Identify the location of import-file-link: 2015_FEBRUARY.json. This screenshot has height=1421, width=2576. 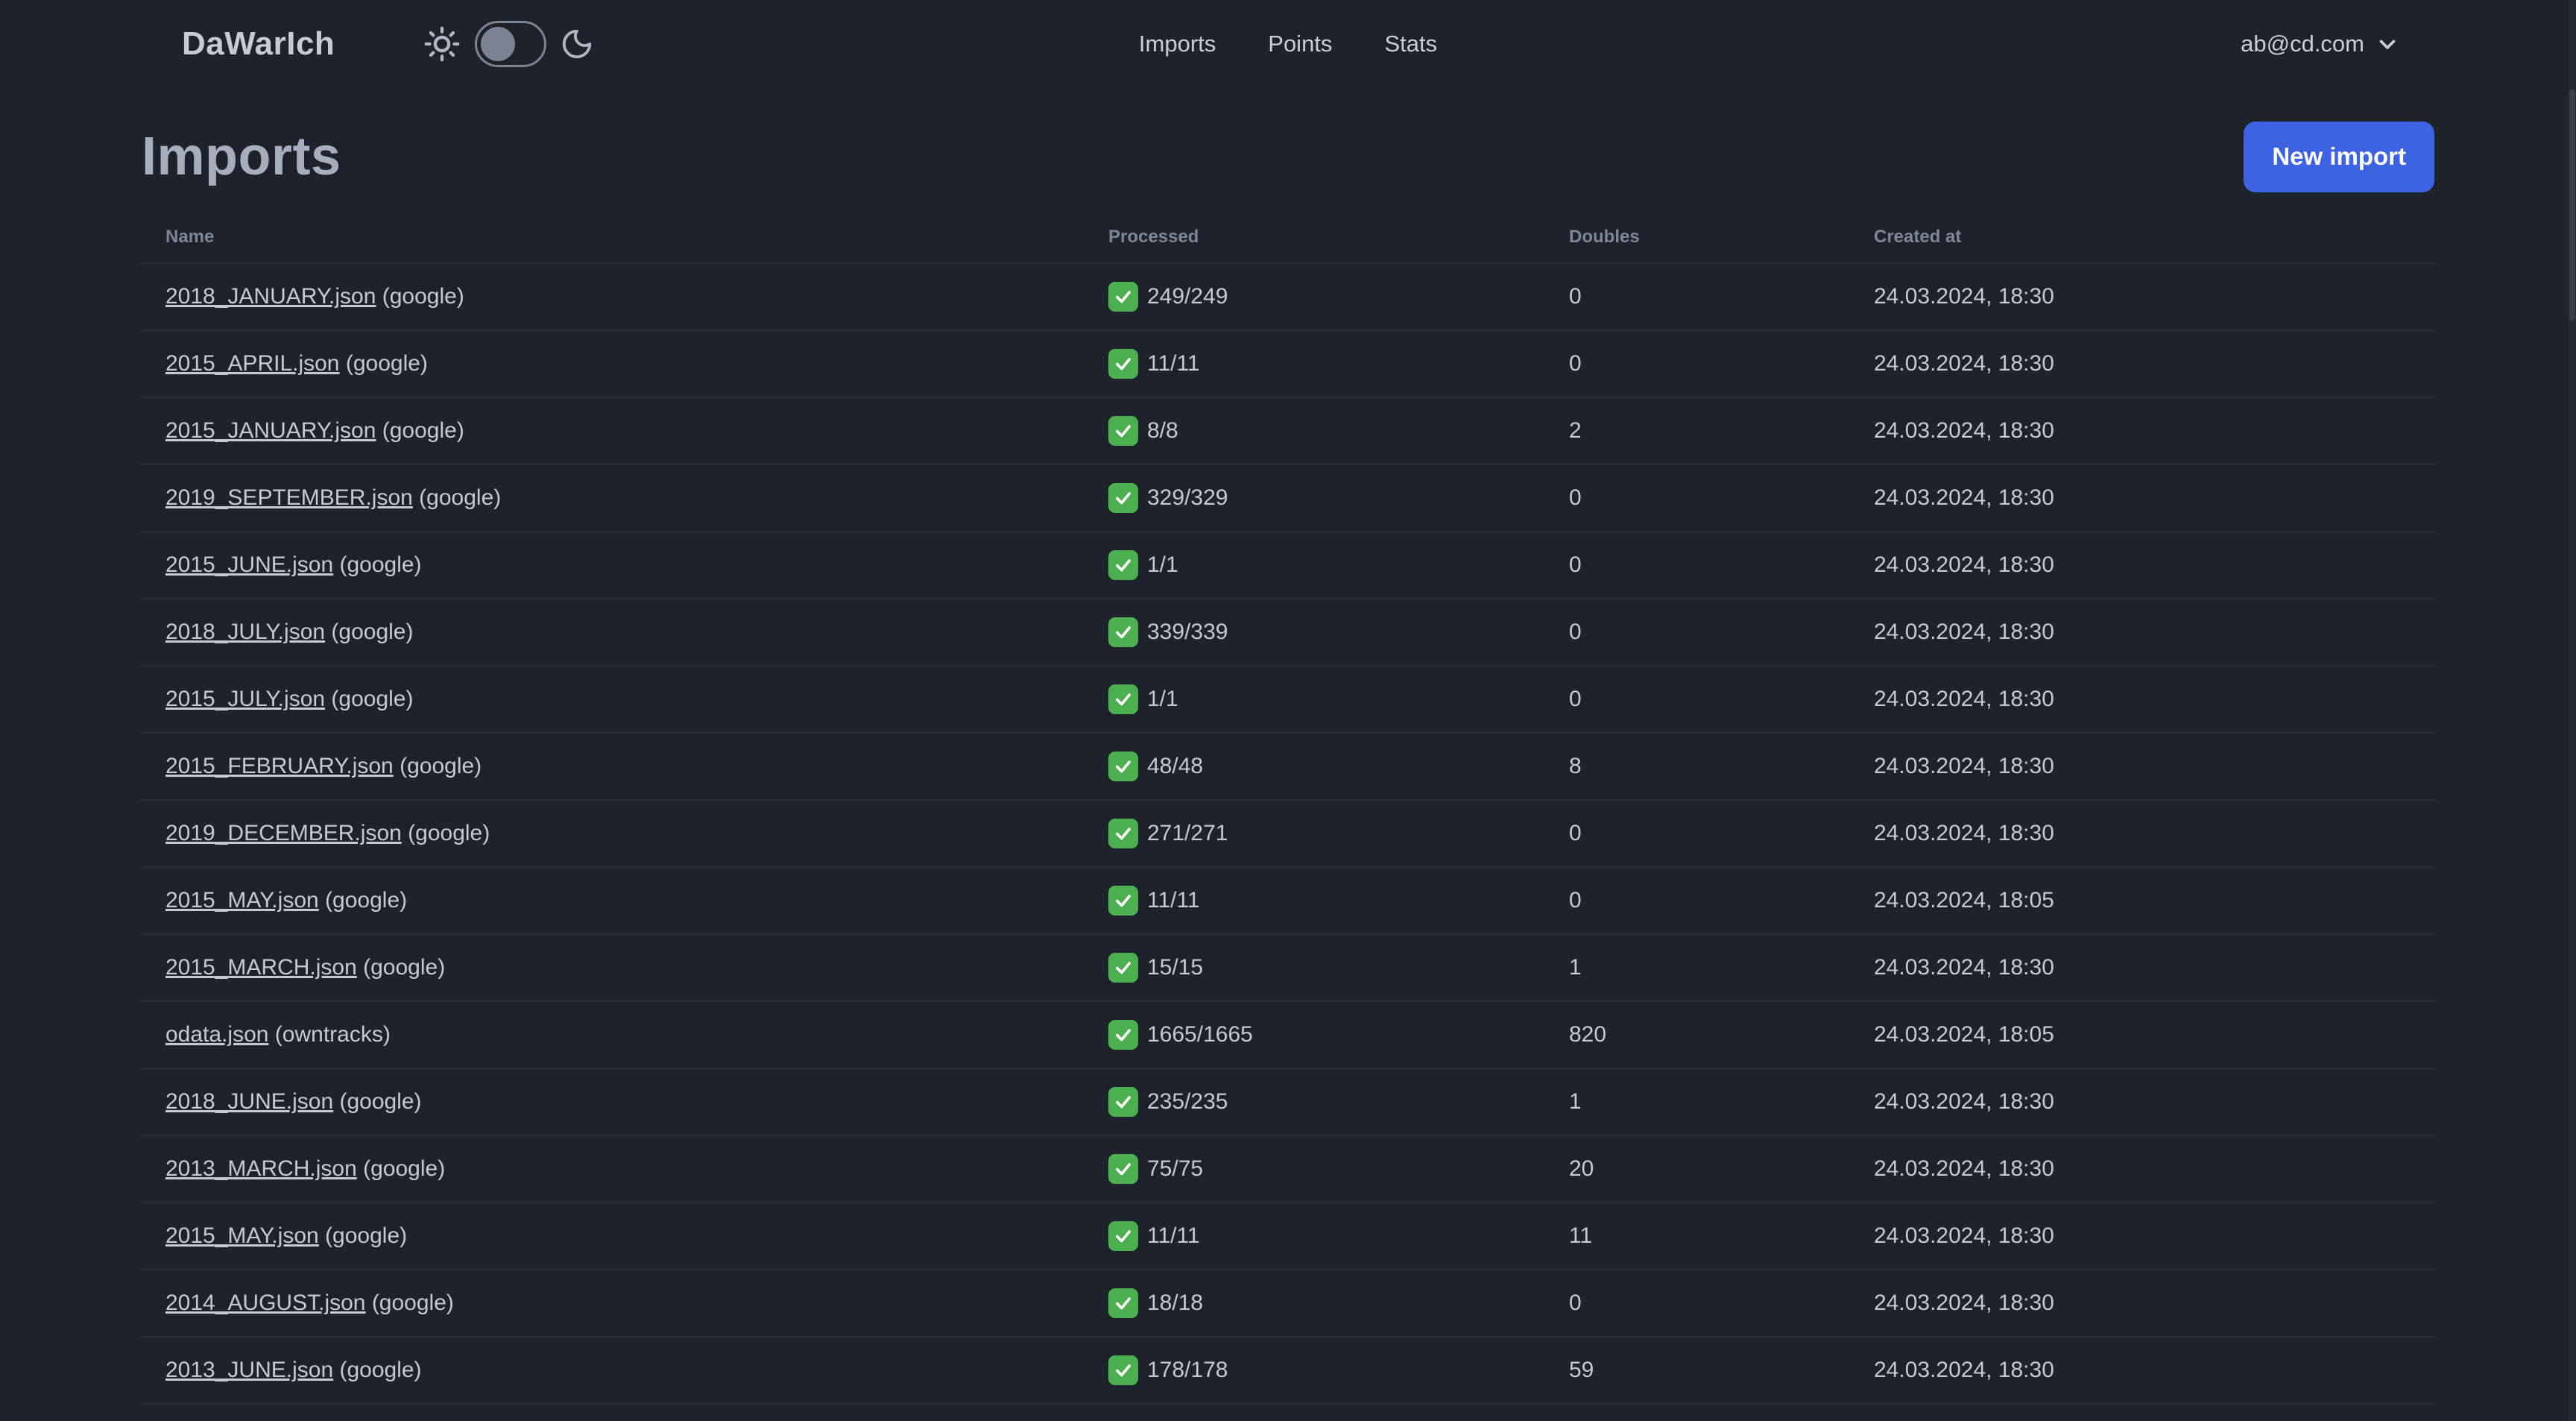
(279, 766).